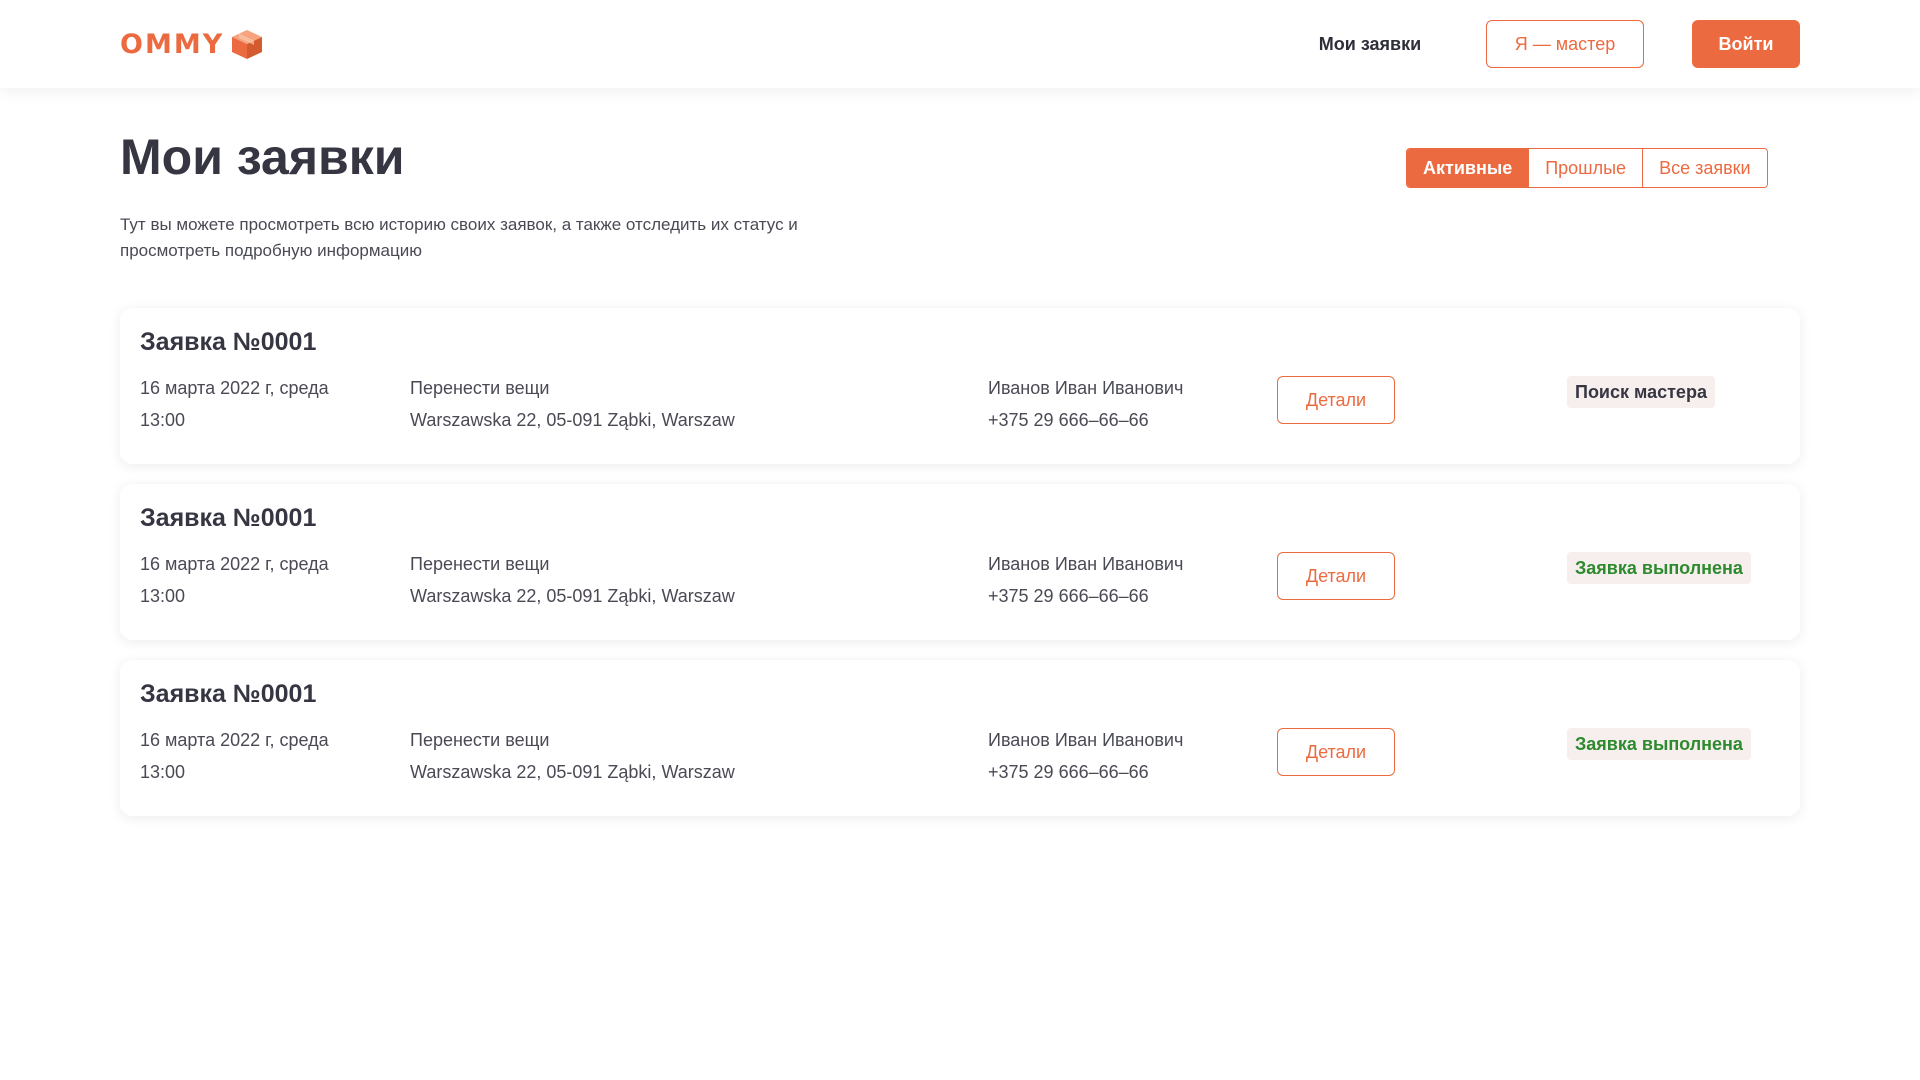 The height and width of the screenshot is (1080, 1920). I want to click on logo-text: OMMY, so click(172, 44).